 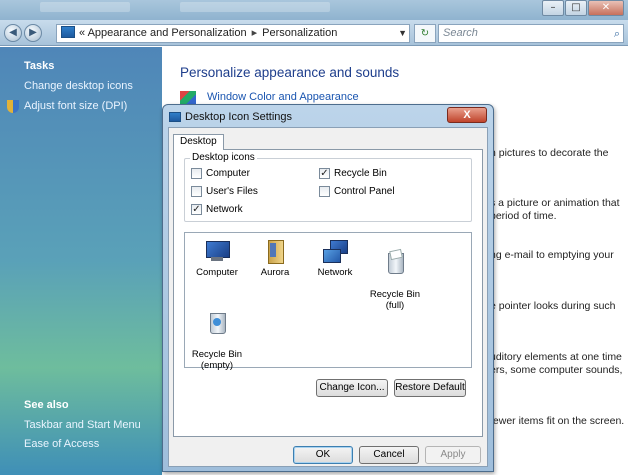 I want to click on icon-label: Aurora, so click(x=275, y=272).